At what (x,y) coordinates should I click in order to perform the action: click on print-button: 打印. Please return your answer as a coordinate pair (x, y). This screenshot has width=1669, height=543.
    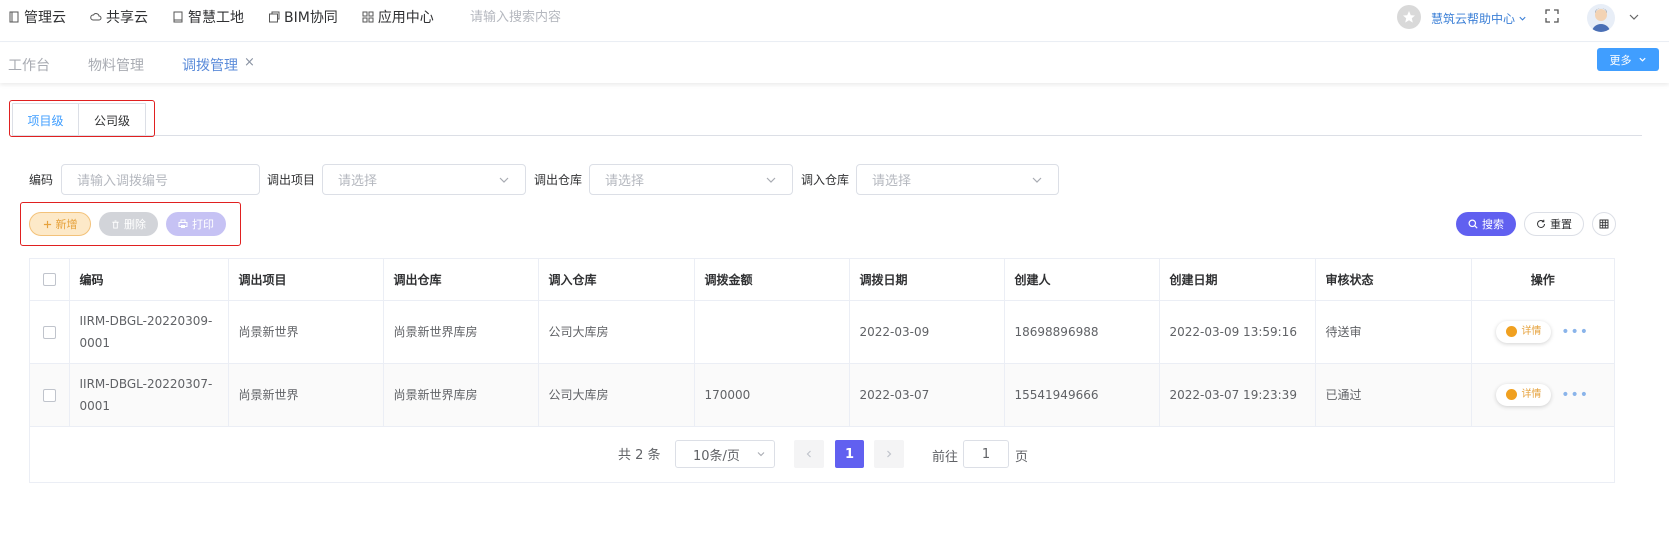
    Looking at the image, I should click on (196, 224).